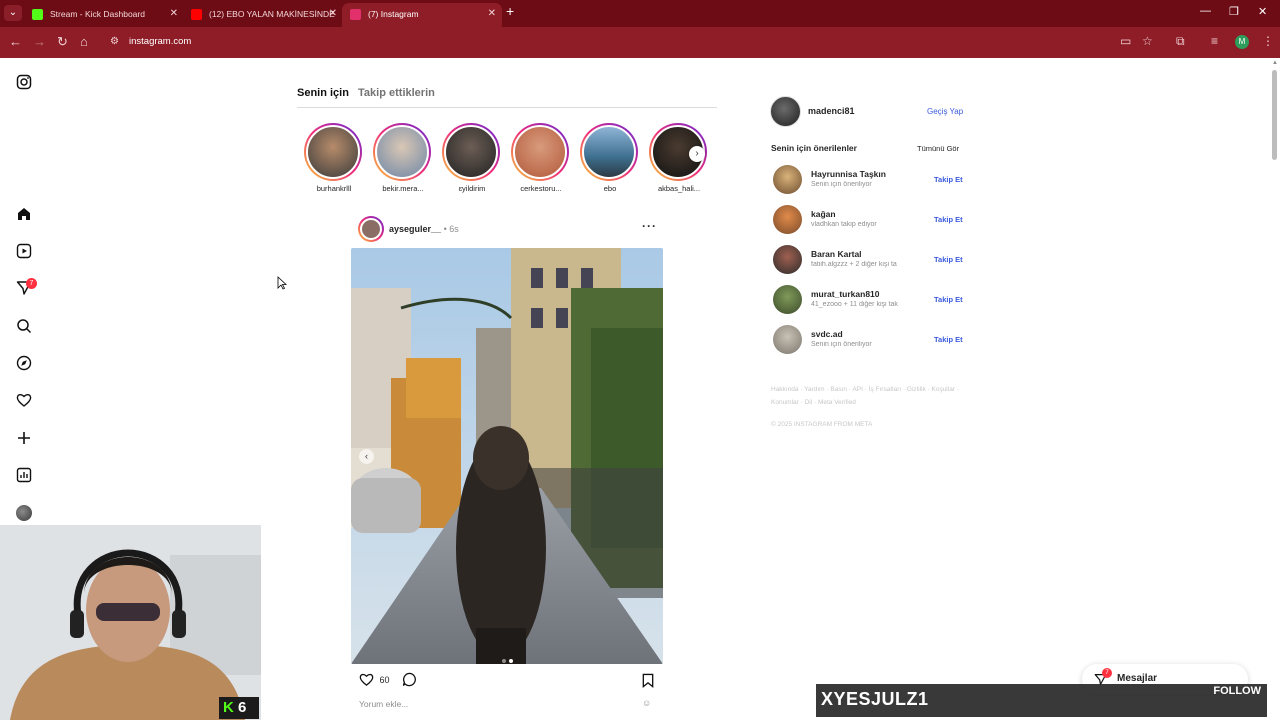  Describe the element at coordinates (62, 42) in the screenshot. I see `reload-icon: ↻` at that location.